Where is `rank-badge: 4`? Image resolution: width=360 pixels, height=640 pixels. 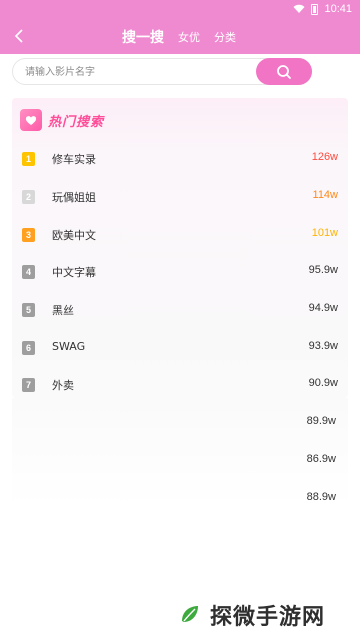
rank-badge: 4 is located at coordinates (28, 272).